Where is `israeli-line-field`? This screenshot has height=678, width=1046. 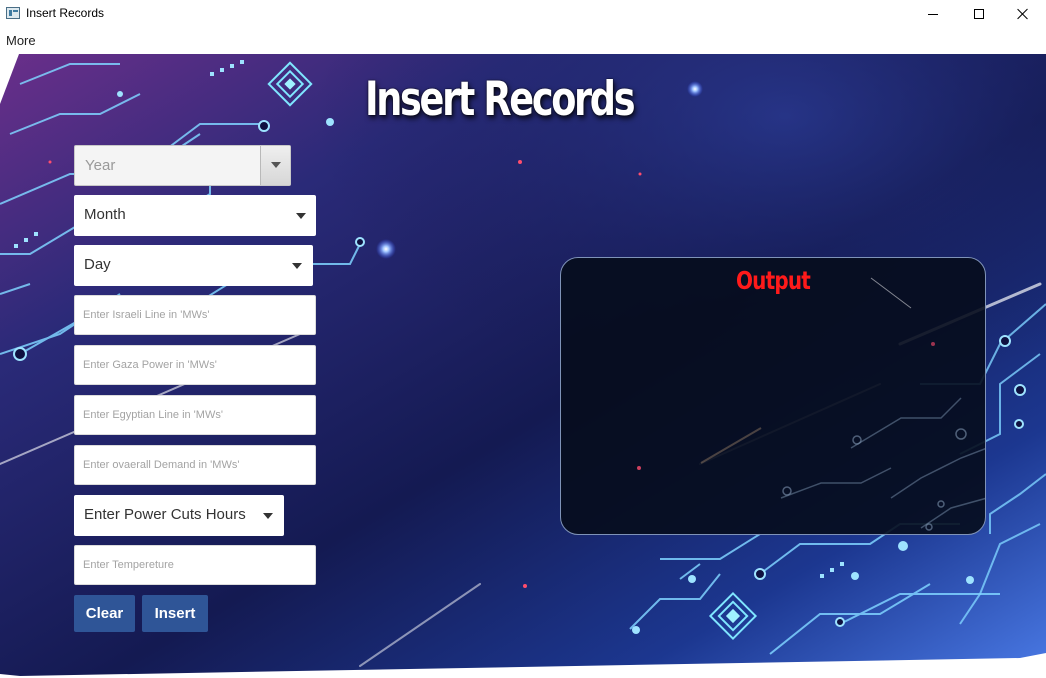
israeli-line-field is located at coordinates (195, 315).